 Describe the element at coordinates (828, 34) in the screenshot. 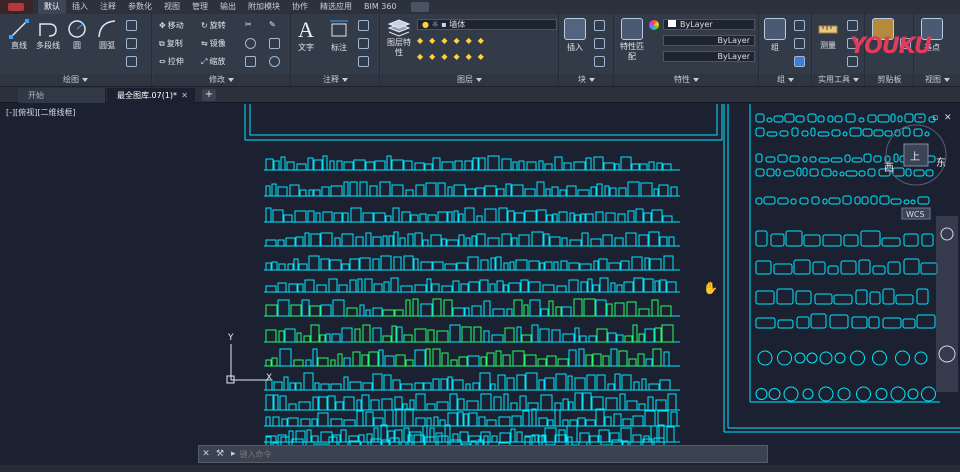

I see `measure-button: 测量` at that location.